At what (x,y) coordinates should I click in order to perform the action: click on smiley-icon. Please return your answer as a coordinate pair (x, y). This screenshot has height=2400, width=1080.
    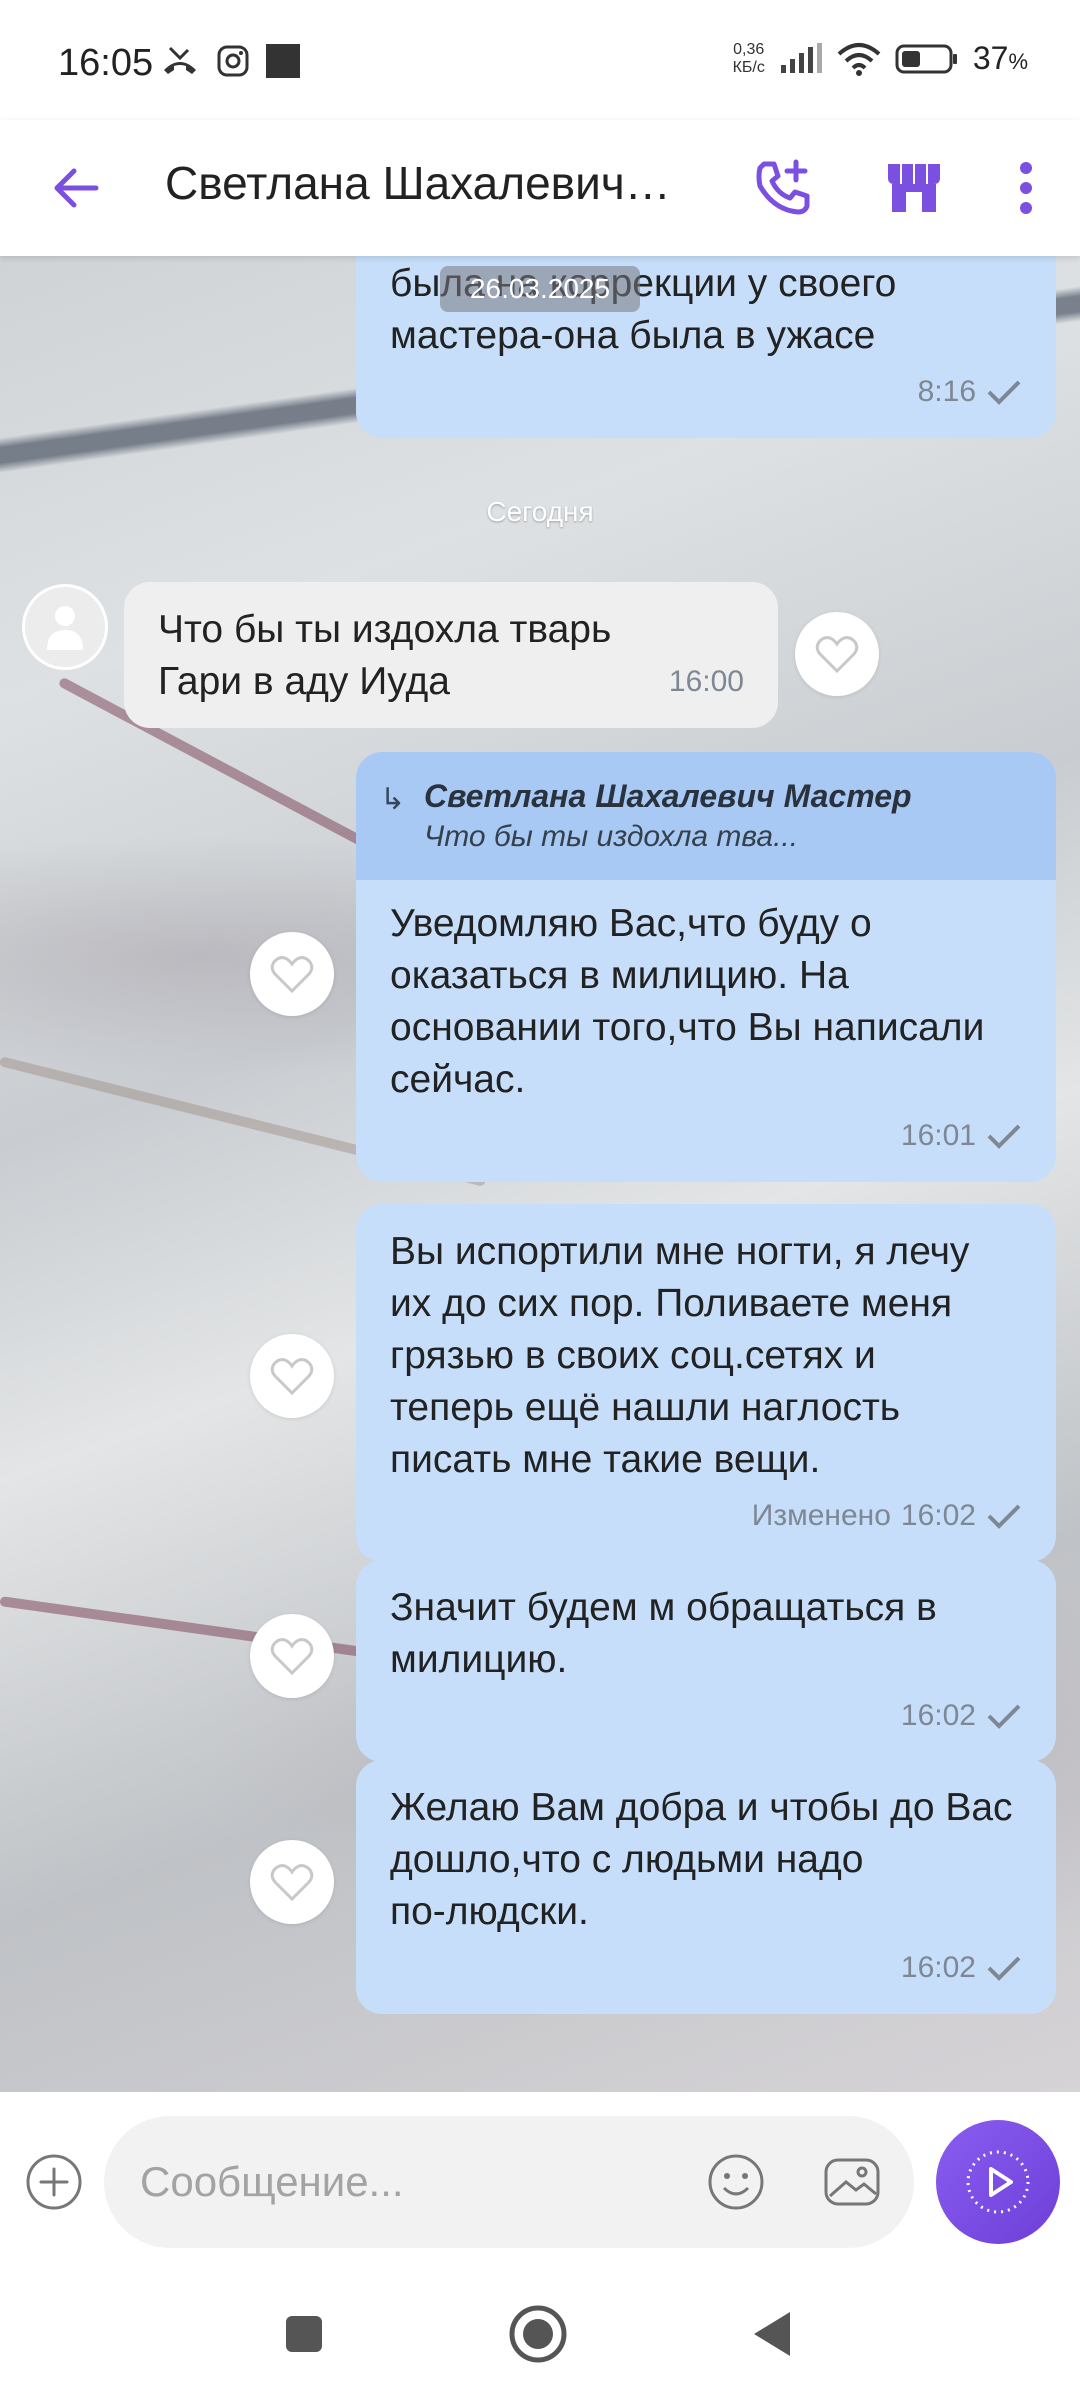
    Looking at the image, I should click on (736, 2182).